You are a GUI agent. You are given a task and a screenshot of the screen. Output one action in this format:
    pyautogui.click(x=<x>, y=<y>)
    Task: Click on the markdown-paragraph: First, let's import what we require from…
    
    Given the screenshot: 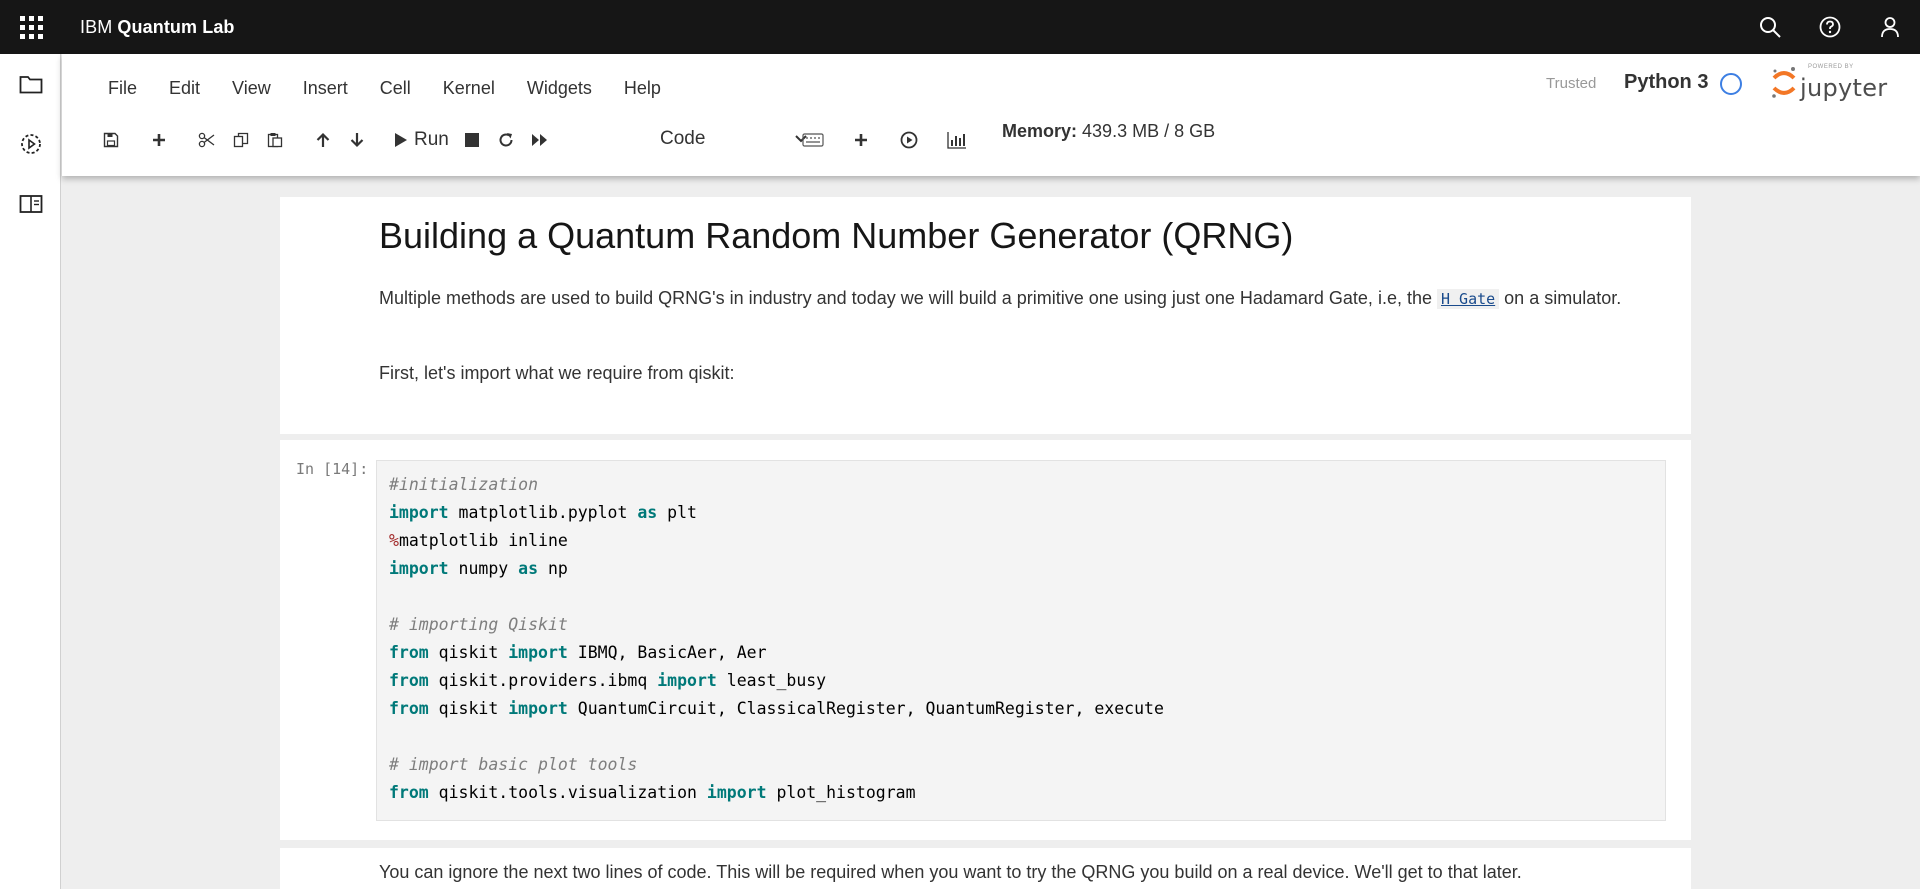 What is the action you would take?
    pyautogui.click(x=557, y=373)
    